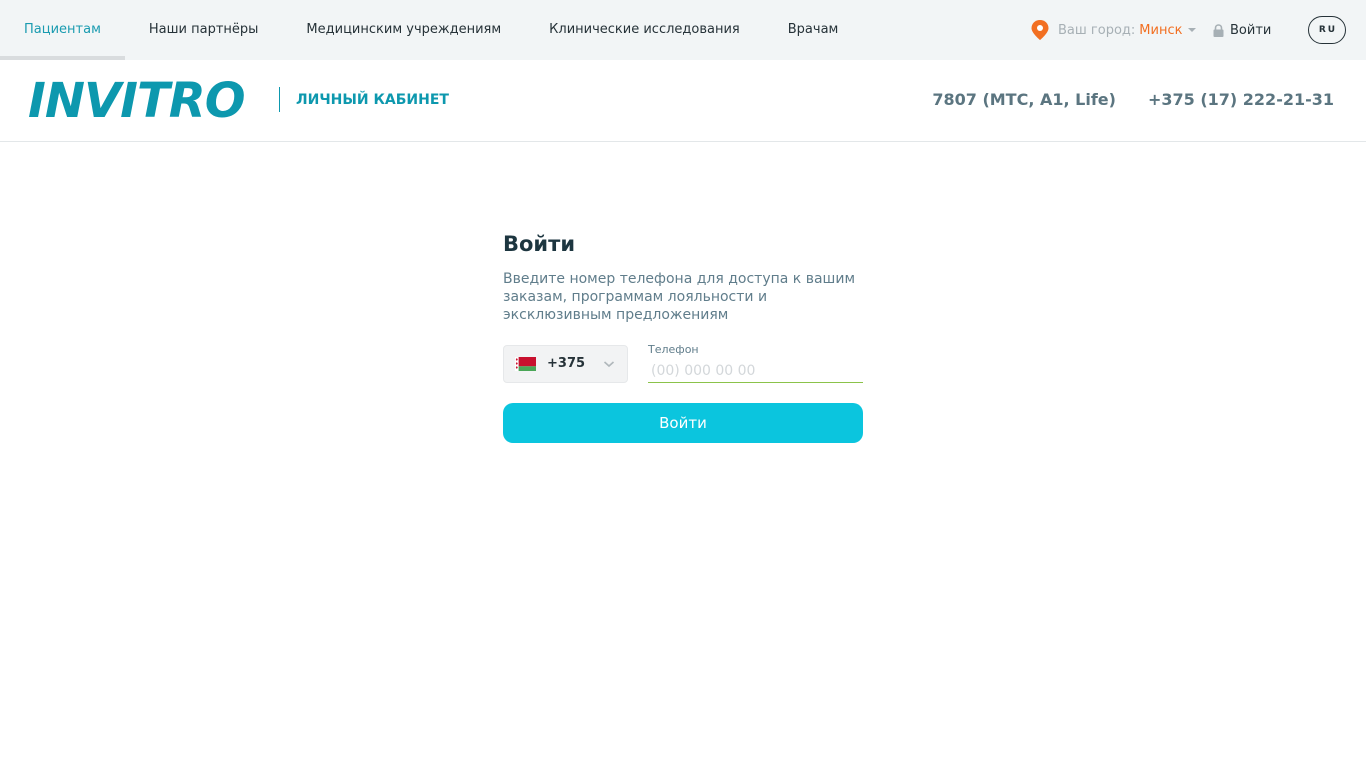 The width and height of the screenshot is (1366, 768). Describe the element at coordinates (525, 364) in the screenshot. I see `belarus-flag-icon` at that location.